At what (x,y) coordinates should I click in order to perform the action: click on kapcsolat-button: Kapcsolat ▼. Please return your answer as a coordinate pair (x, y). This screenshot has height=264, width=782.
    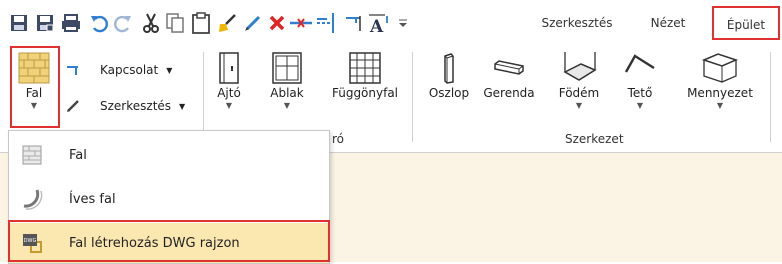
    Looking at the image, I should click on (119, 70).